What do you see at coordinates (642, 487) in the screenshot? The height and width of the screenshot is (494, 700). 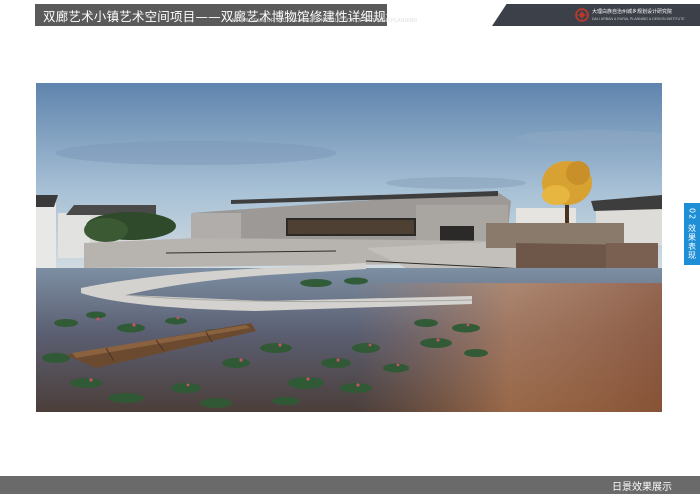 I see `footer-caption: 日景效果展示` at bounding box center [642, 487].